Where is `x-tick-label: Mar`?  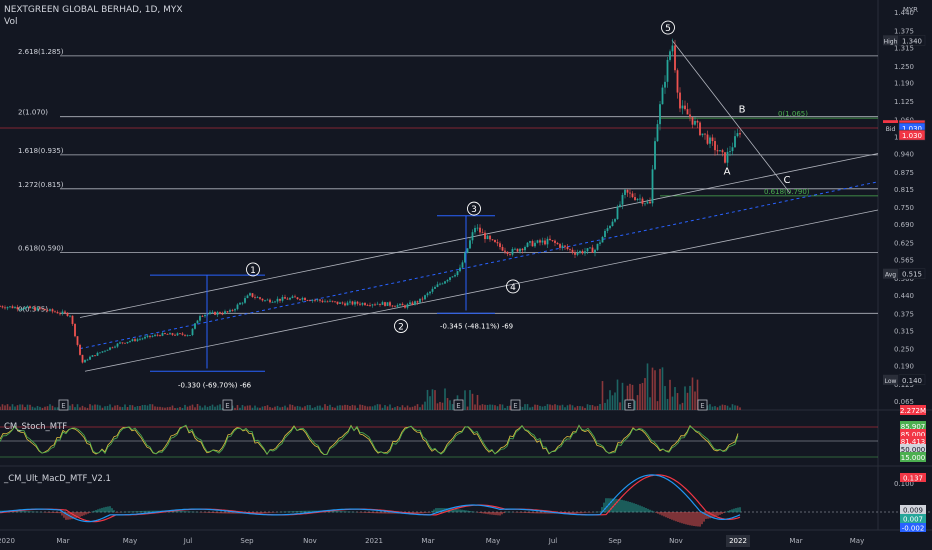 x-tick-label: Mar is located at coordinates (427, 541).